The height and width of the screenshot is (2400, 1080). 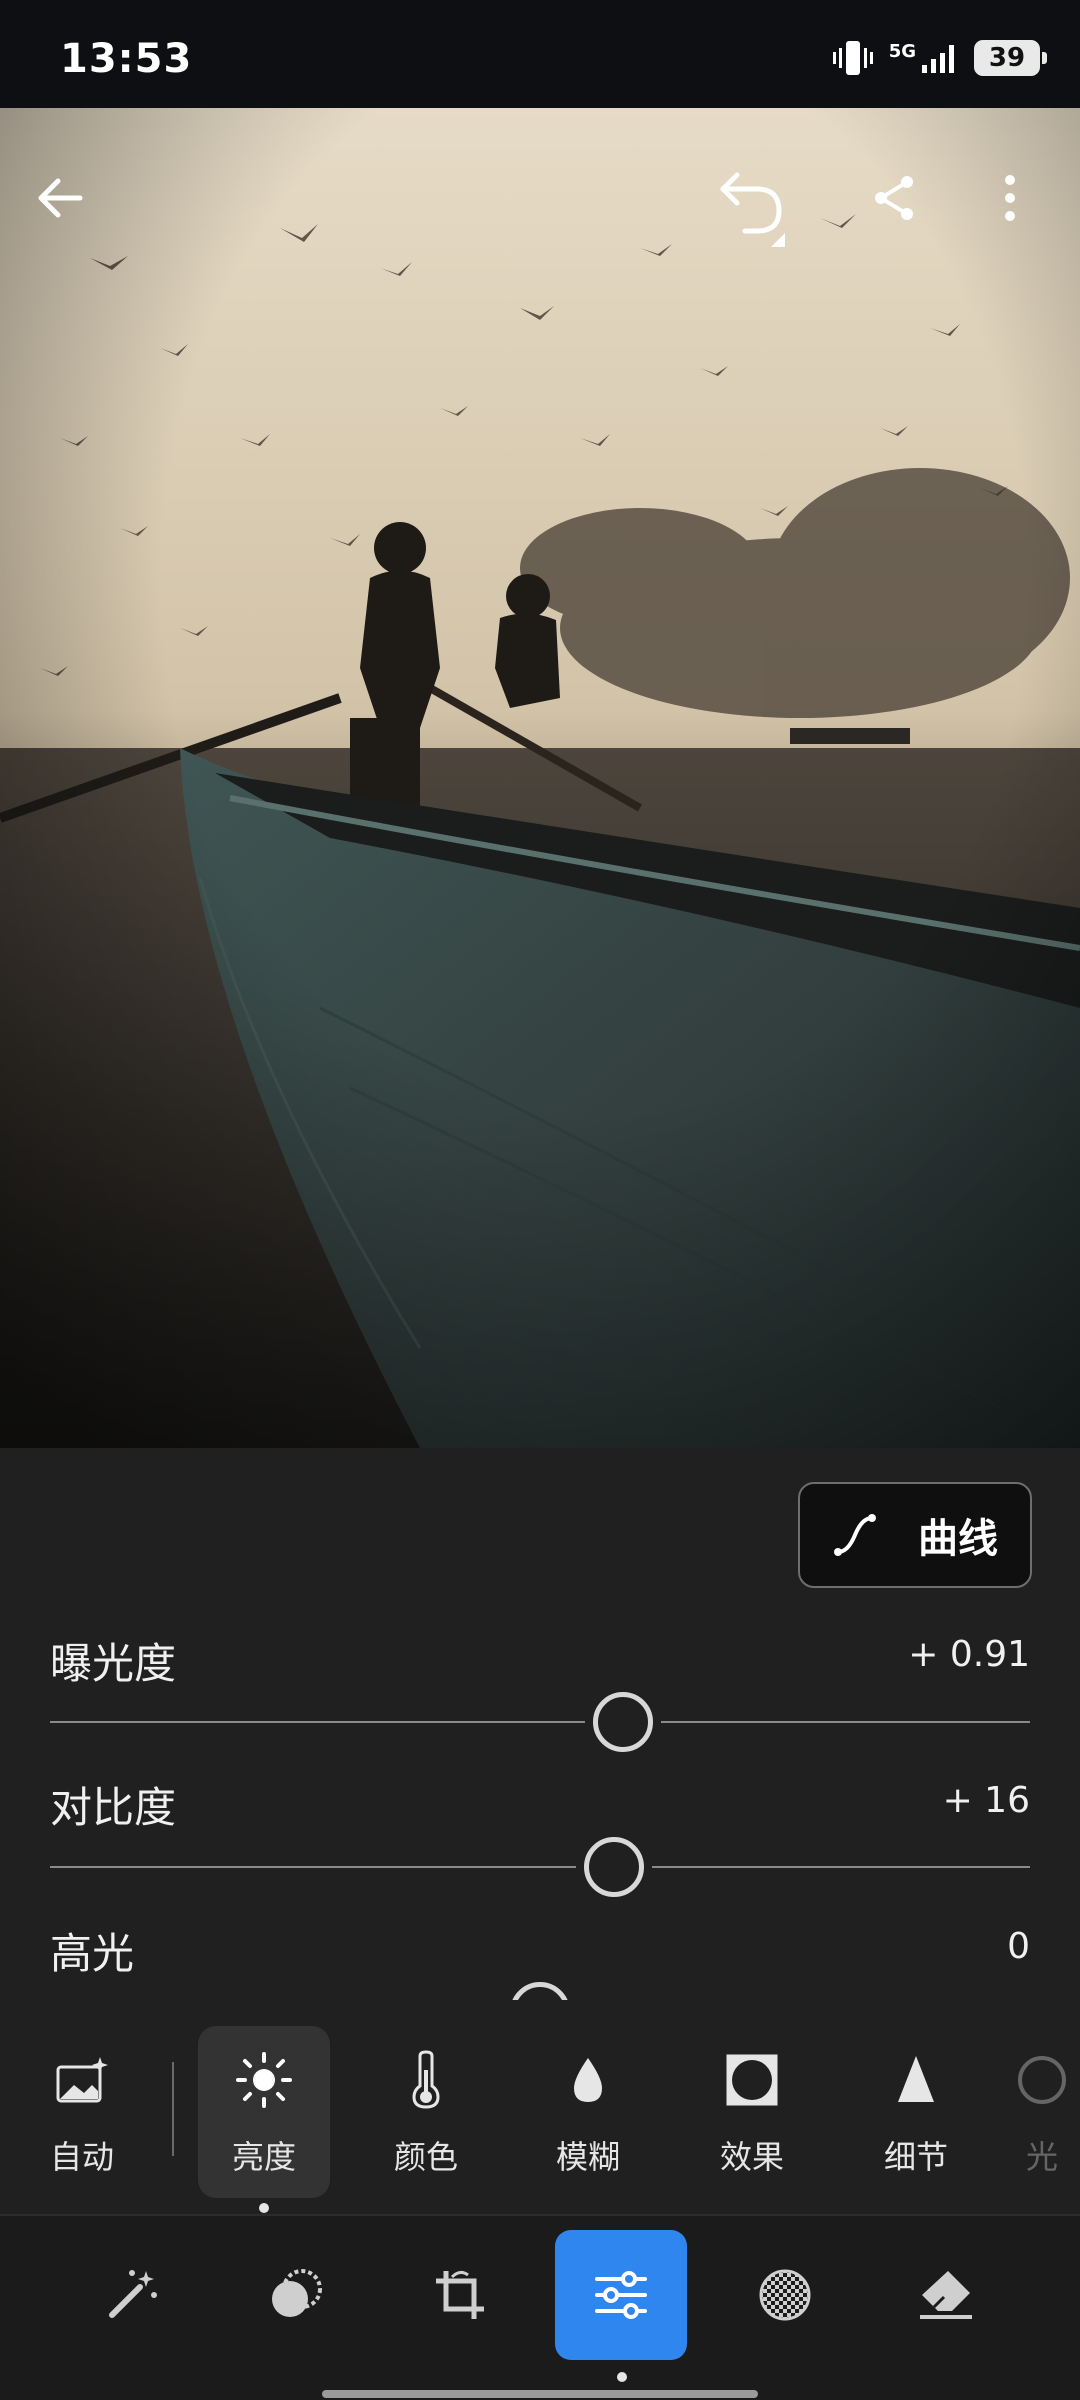 I want to click on curve-button: 曲线, so click(x=915, y=1535).